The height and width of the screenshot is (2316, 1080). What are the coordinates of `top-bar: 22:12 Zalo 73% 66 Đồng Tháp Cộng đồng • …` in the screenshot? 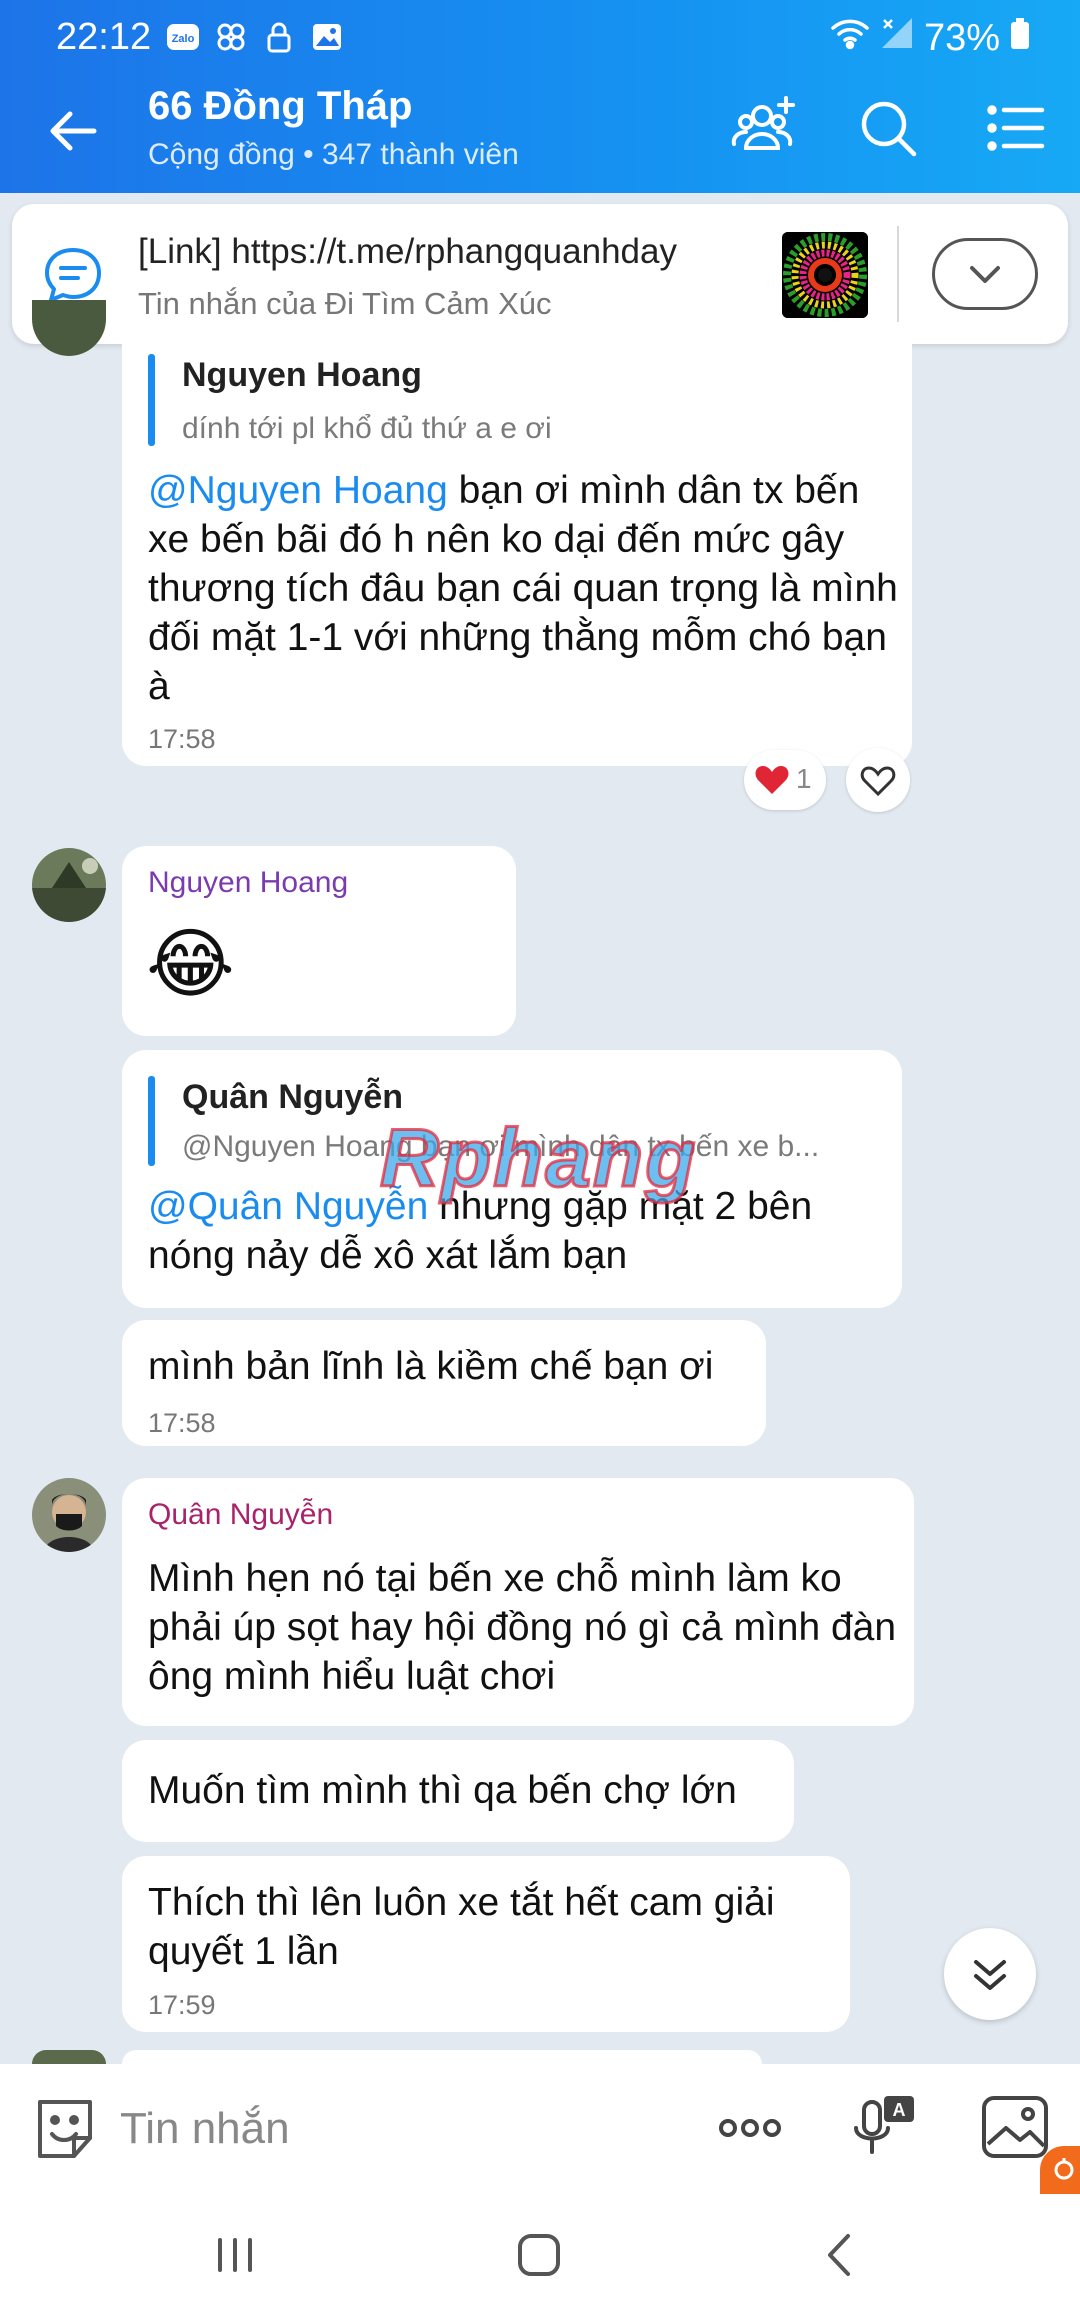 It's located at (540, 96).